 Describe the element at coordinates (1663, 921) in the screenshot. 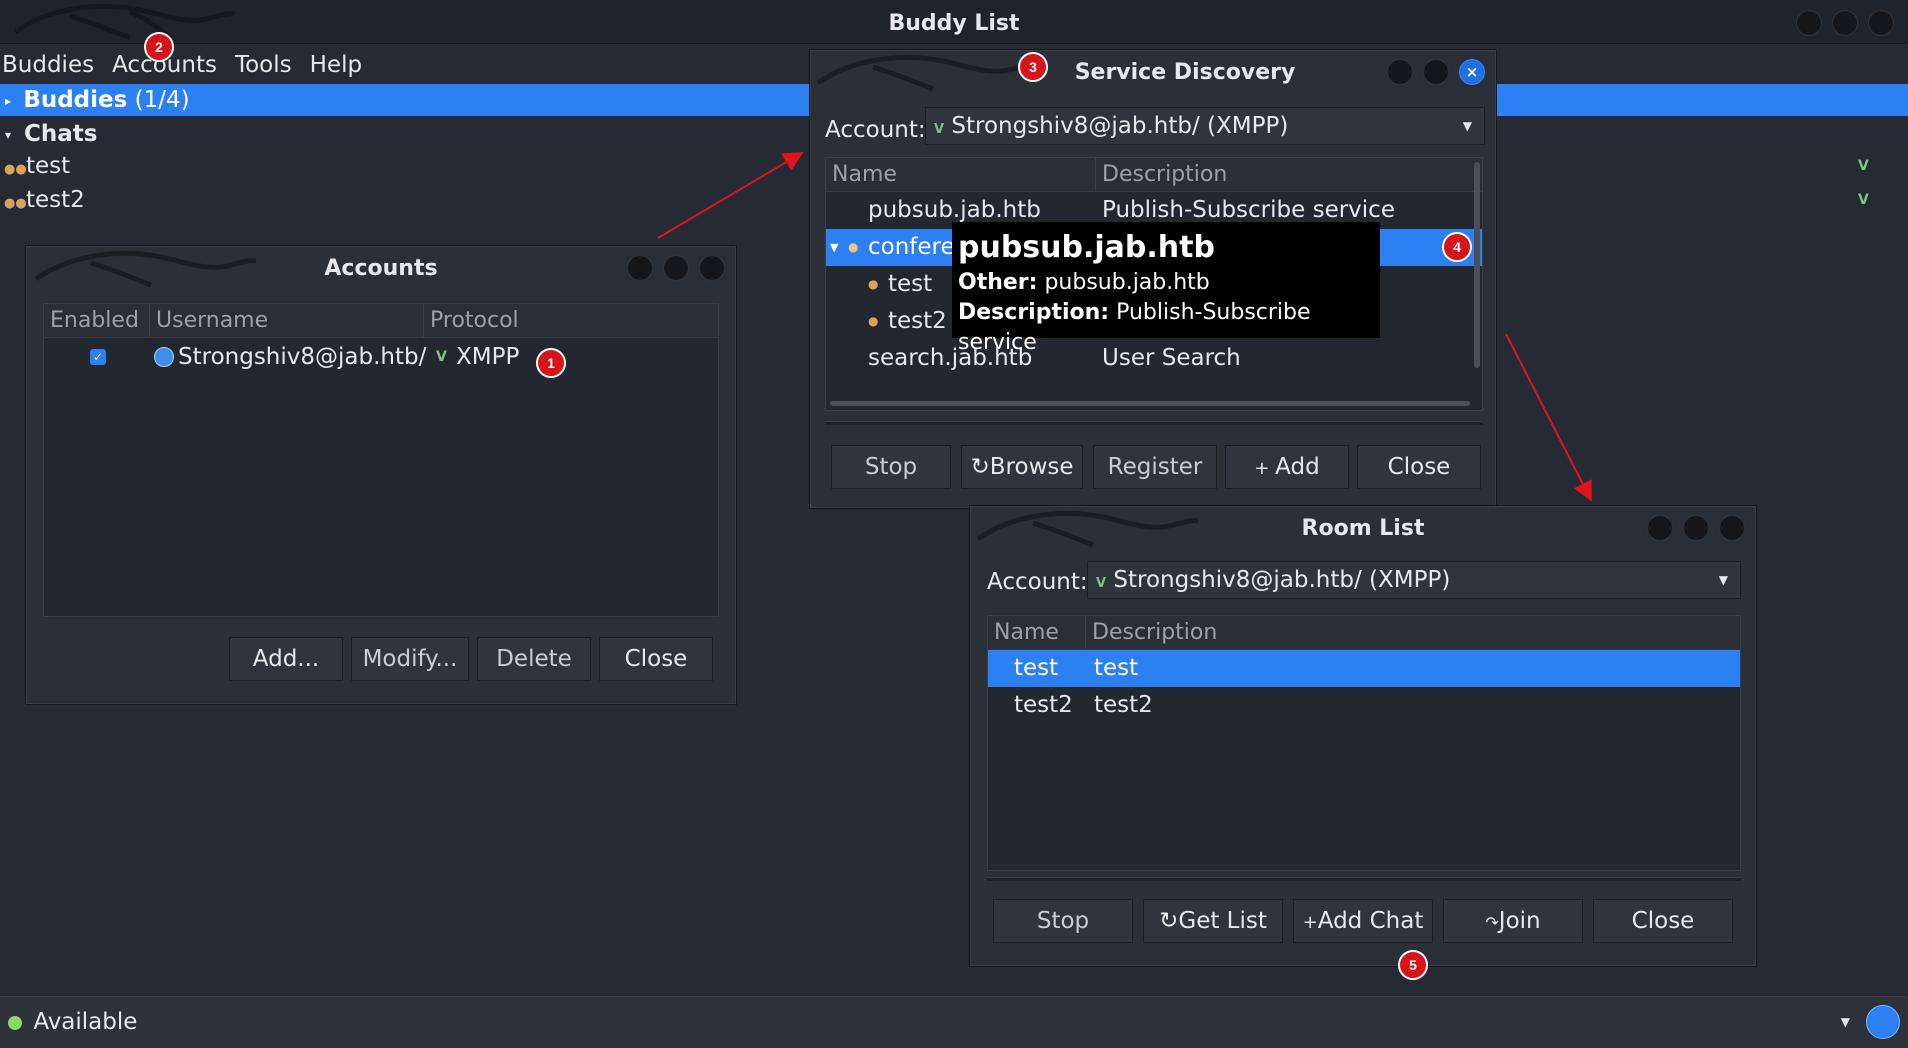

I see `close-room-list-button: Close` at that location.